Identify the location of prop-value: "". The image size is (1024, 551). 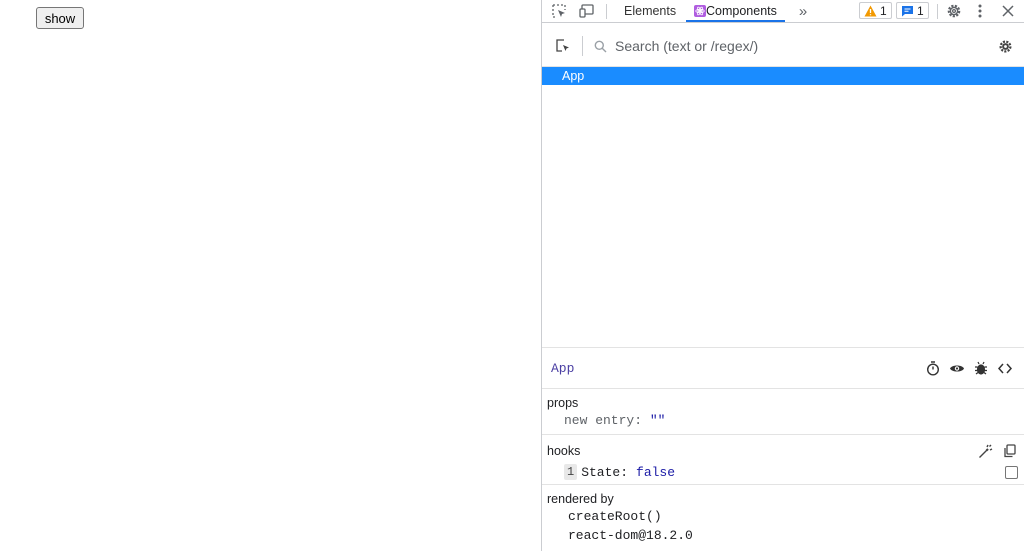
(658, 420).